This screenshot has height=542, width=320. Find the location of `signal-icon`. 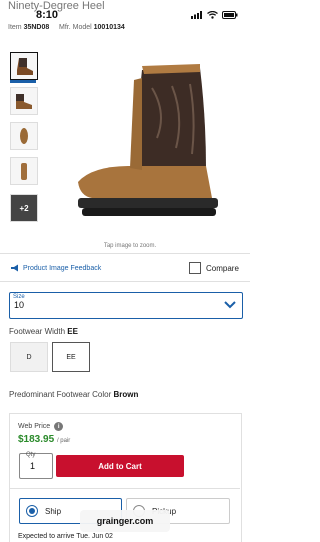

signal-icon is located at coordinates (196, 15).